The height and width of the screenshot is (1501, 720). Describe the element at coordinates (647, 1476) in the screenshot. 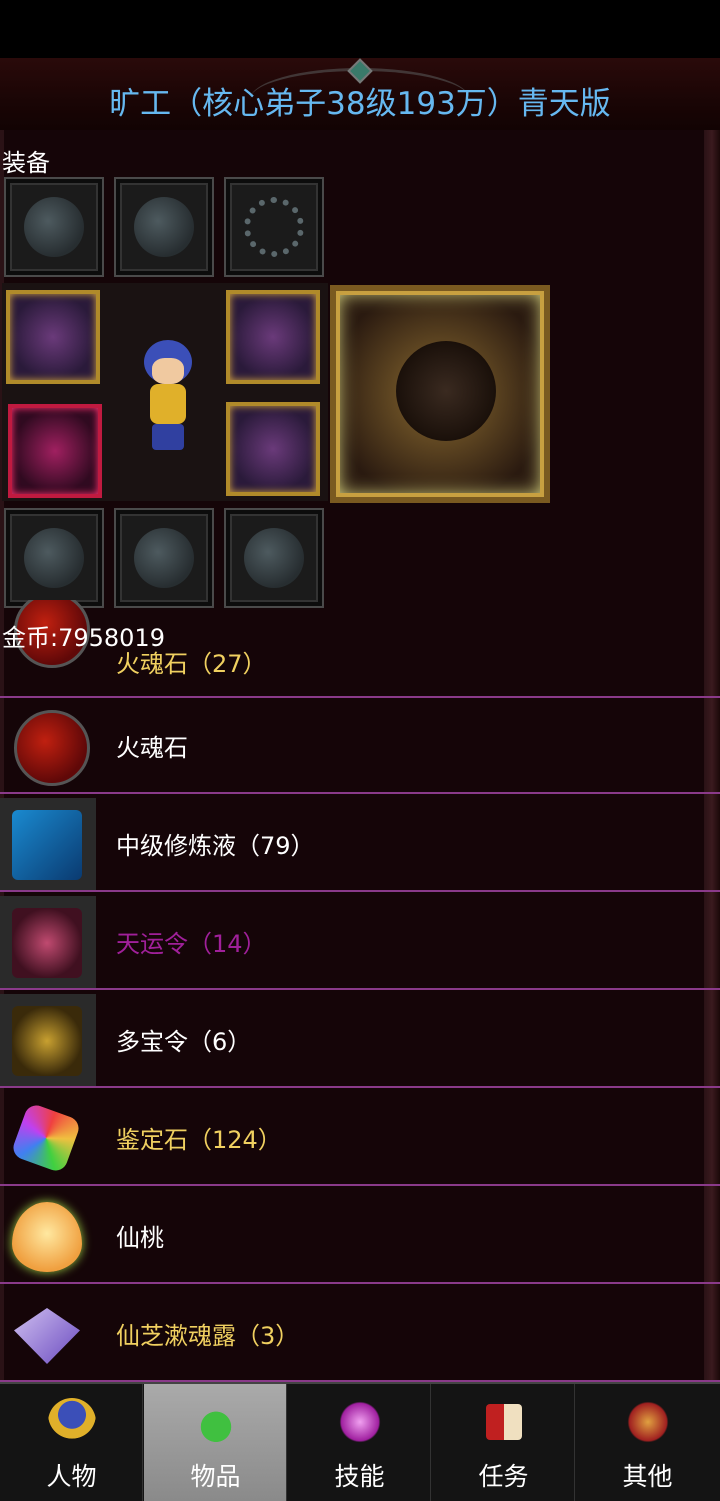

I see `tab-label: 其他` at that location.